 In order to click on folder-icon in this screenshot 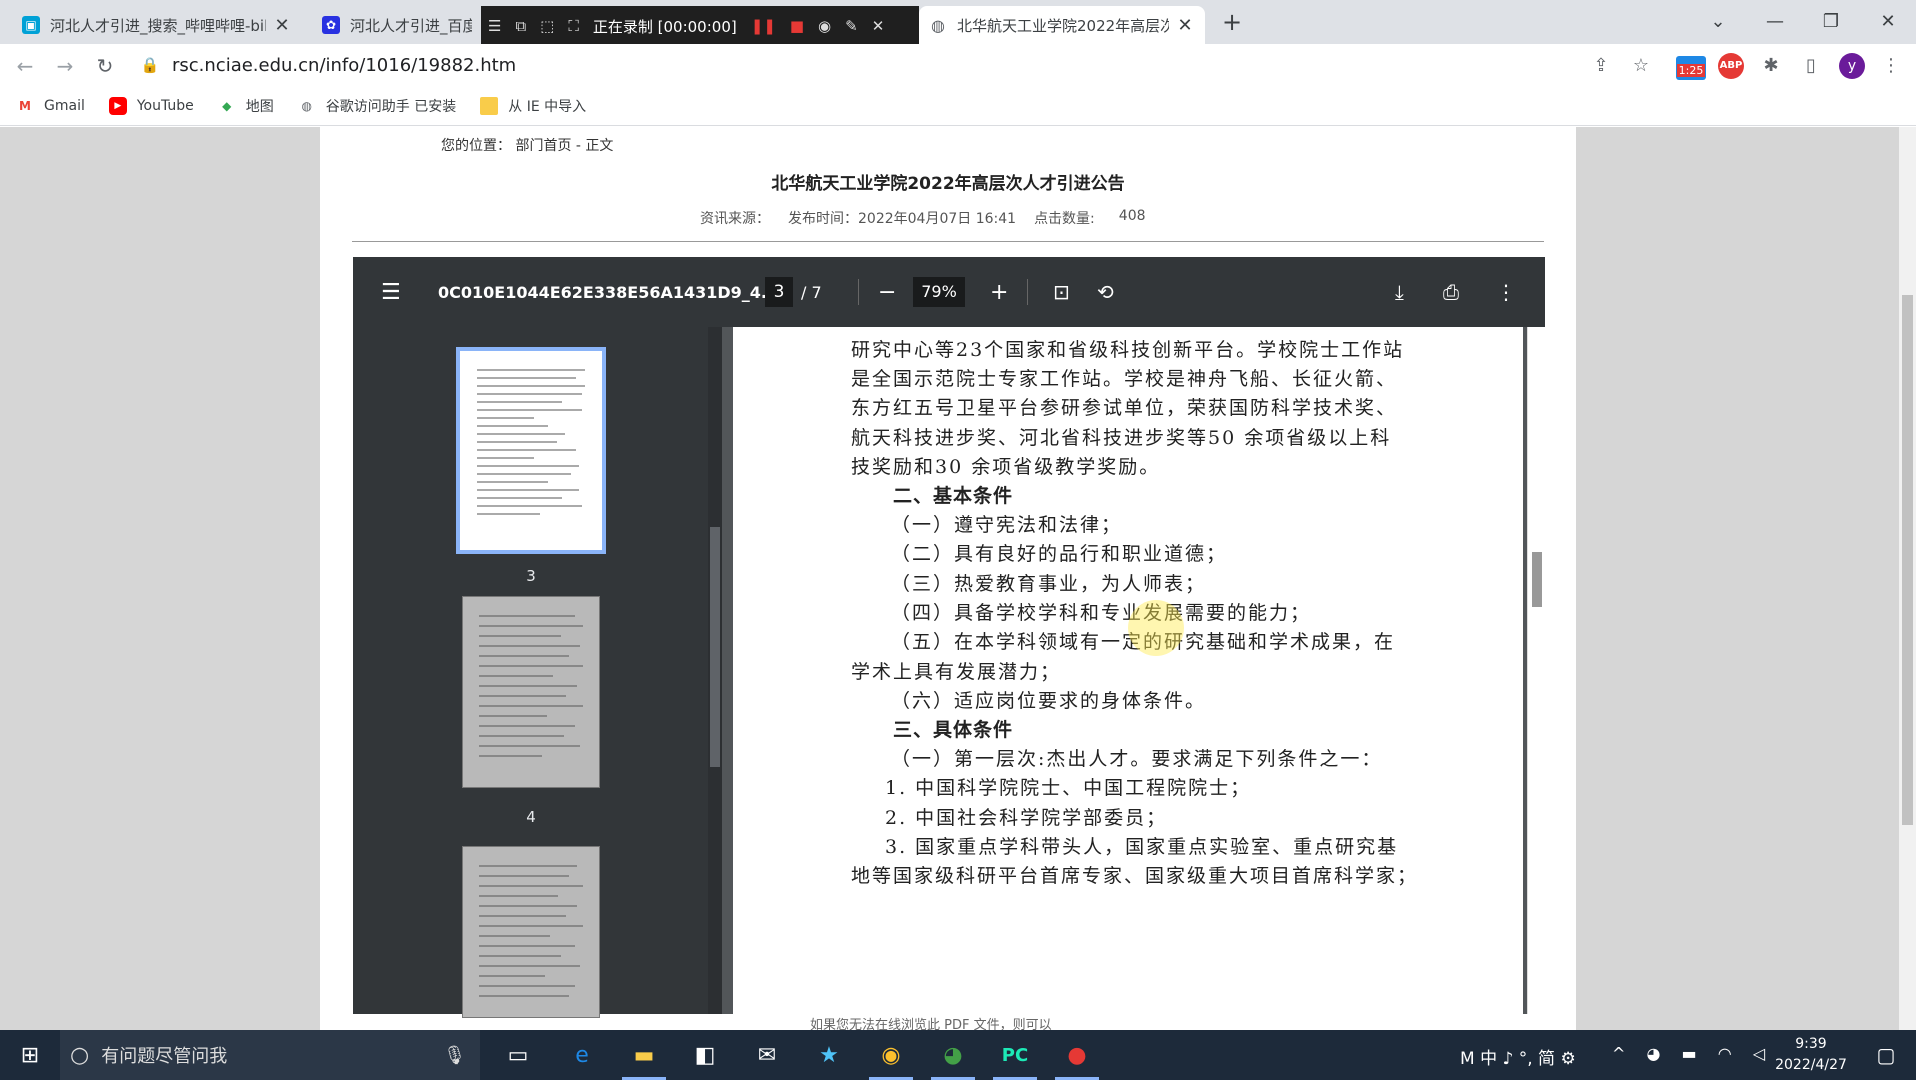, I will do `click(489, 105)`.